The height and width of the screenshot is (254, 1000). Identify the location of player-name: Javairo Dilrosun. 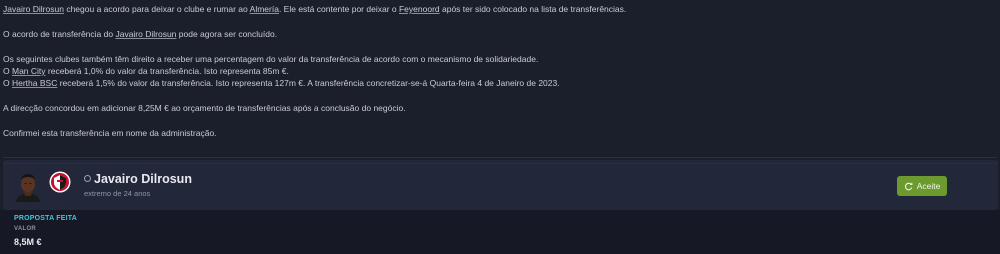
(143, 179).